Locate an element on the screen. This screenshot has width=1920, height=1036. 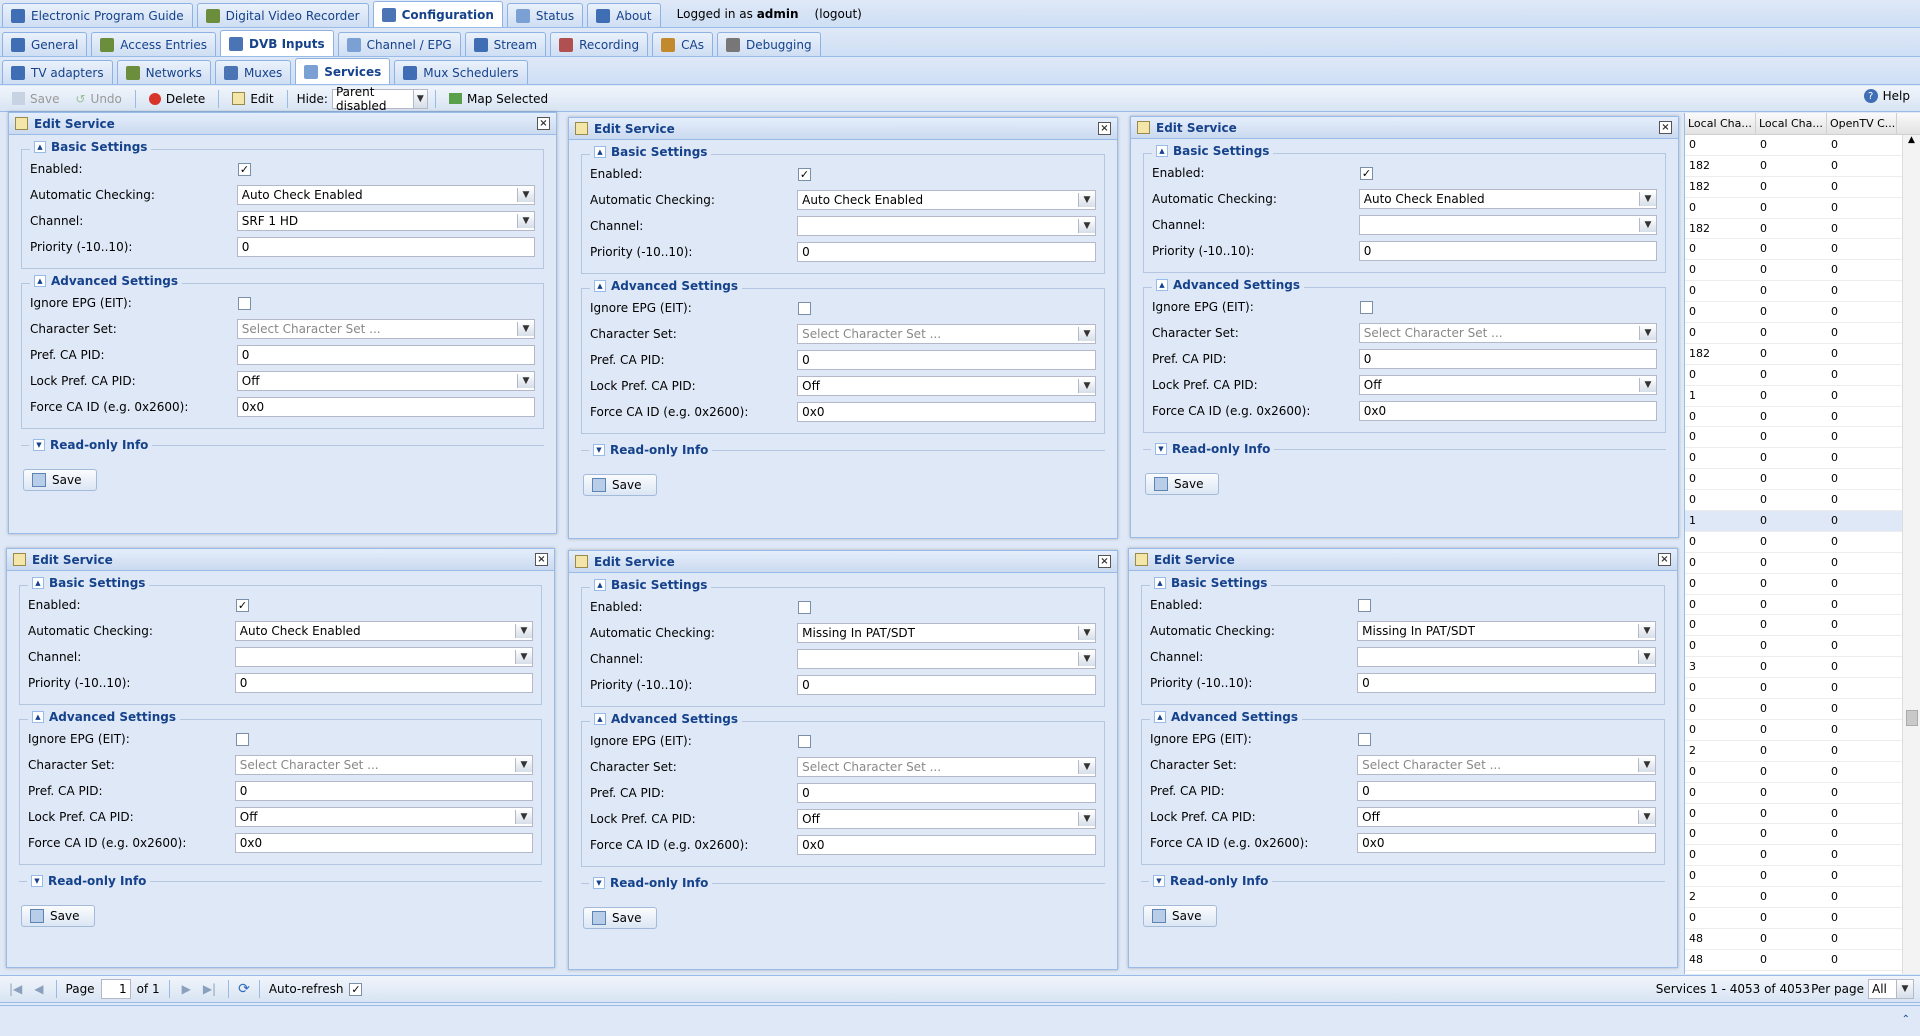
map-selected-button: Map Selected is located at coordinates (498, 99).